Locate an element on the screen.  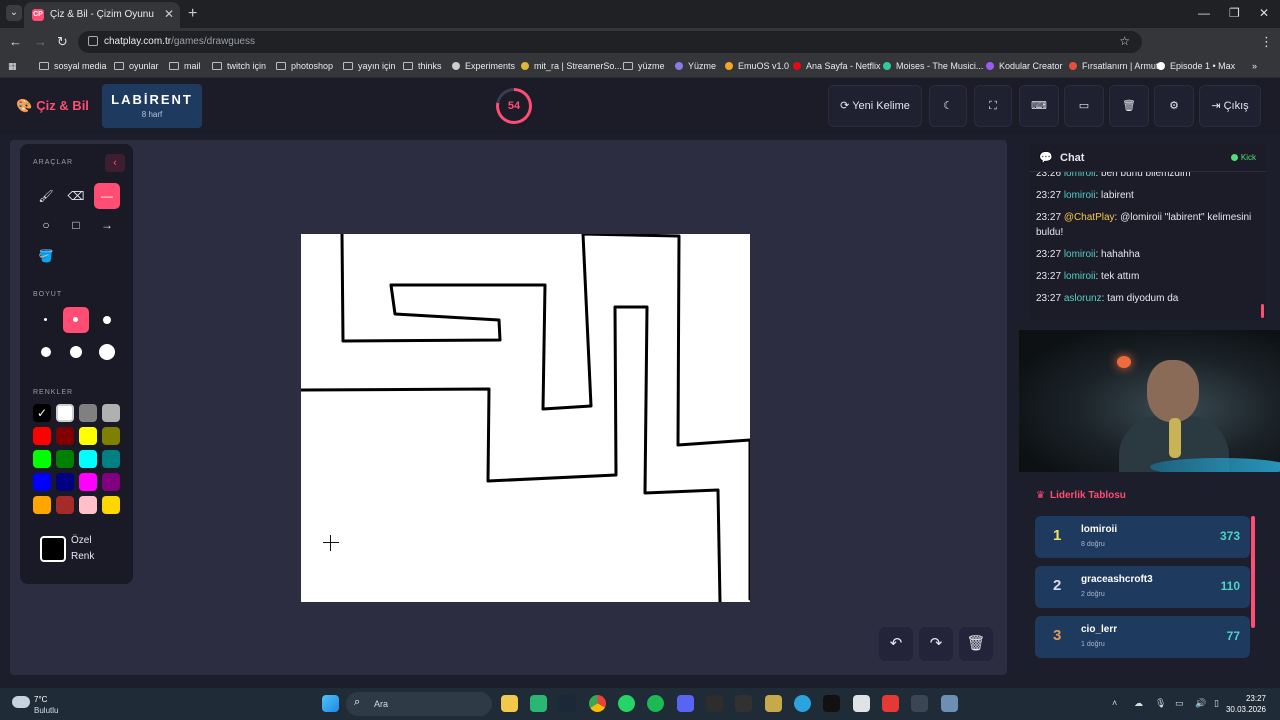
browser-tab-active: CP Çiz & Bil - Çizim Oyunu ✕ is located at coordinates (102, 15).